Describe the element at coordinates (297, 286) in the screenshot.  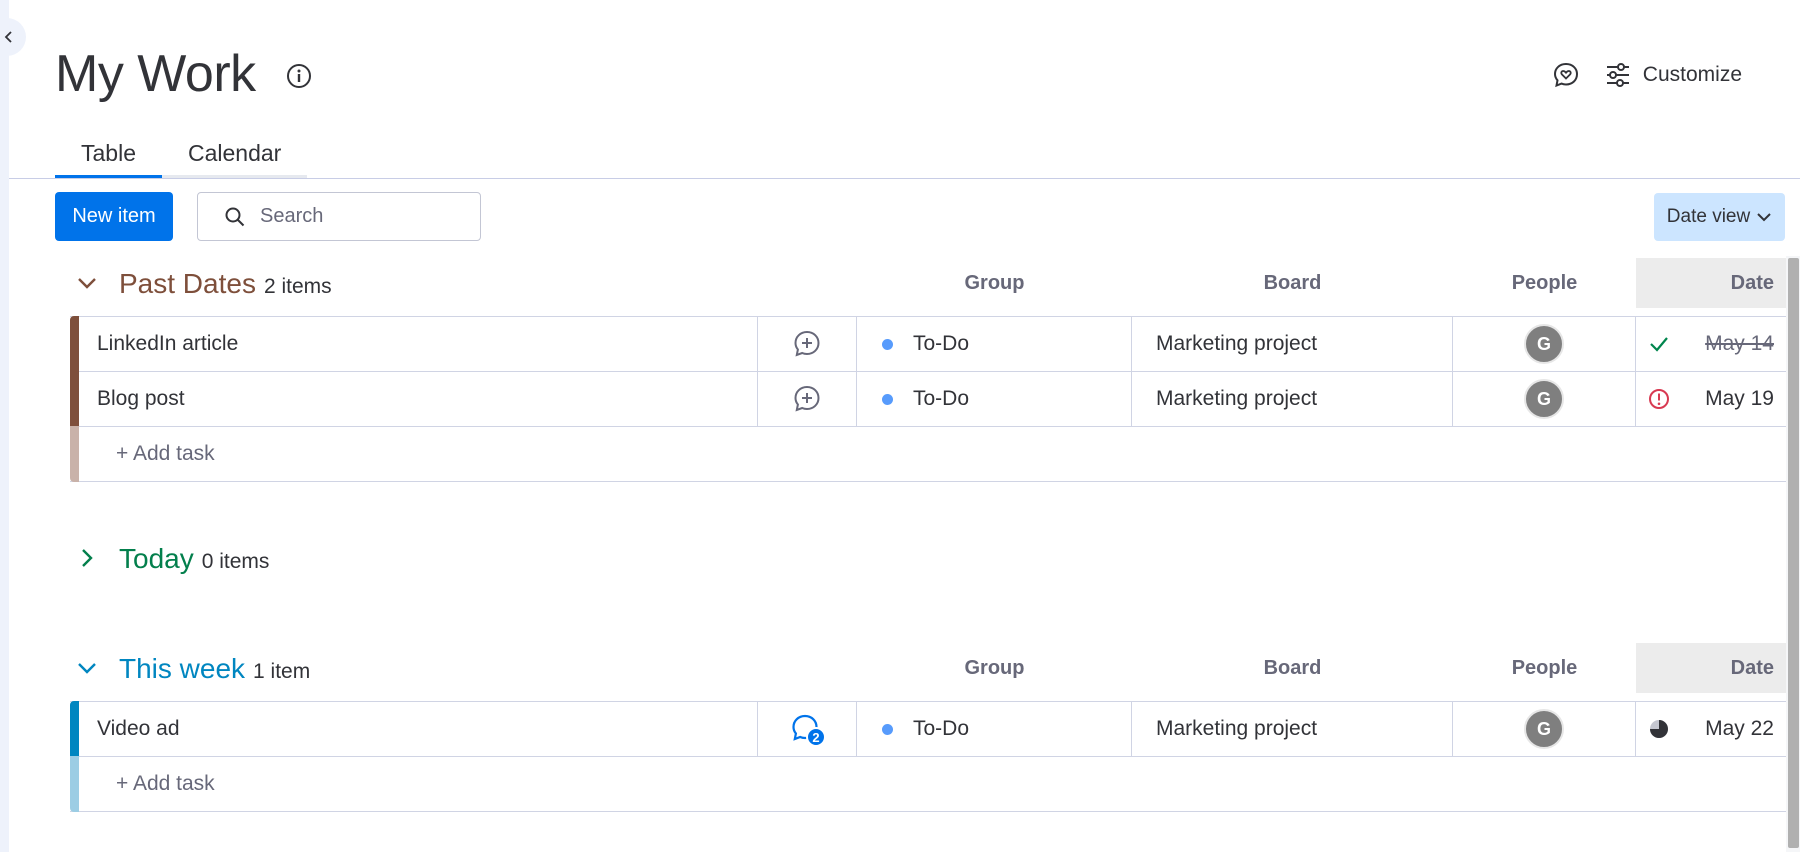
I see `group-count: 2 items` at that location.